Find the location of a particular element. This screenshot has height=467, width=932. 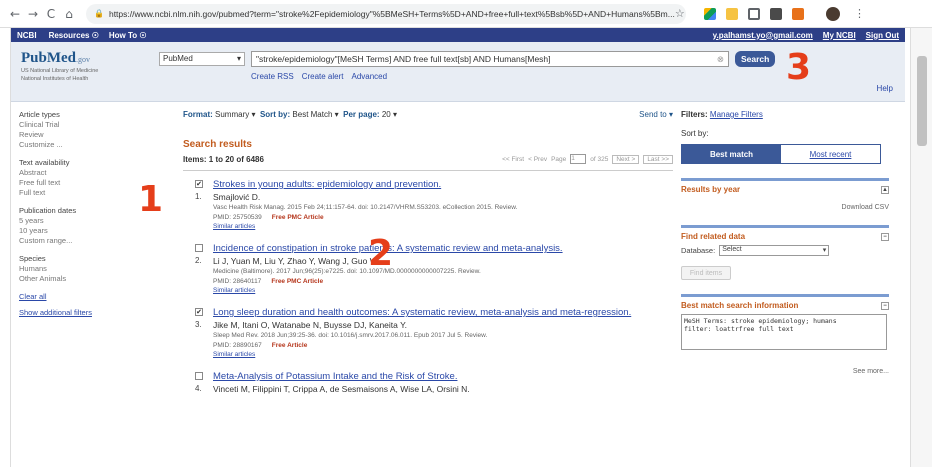

back-icon: ← is located at coordinates (15, 14).